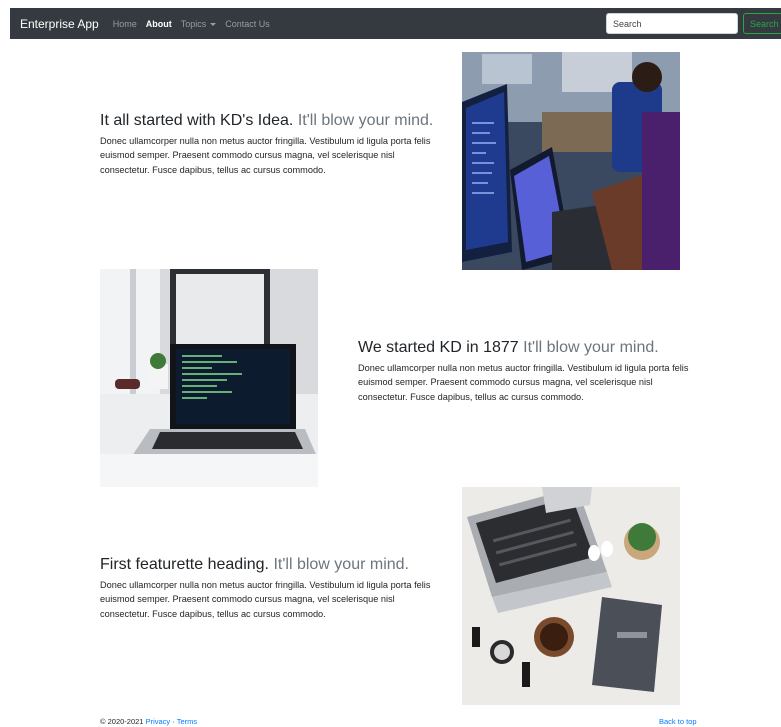  What do you see at coordinates (247, 24) in the screenshot?
I see `nav-link-contact: Contact Us` at bounding box center [247, 24].